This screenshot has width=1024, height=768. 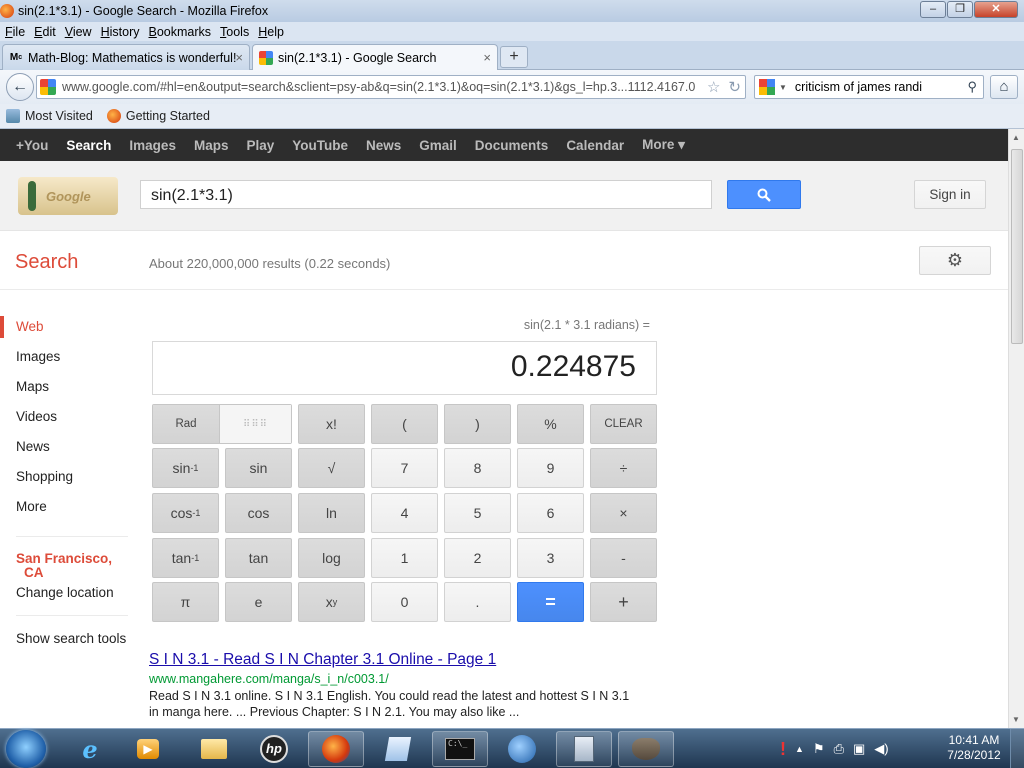 I want to click on file-explorer-icon, so click(x=214, y=749).